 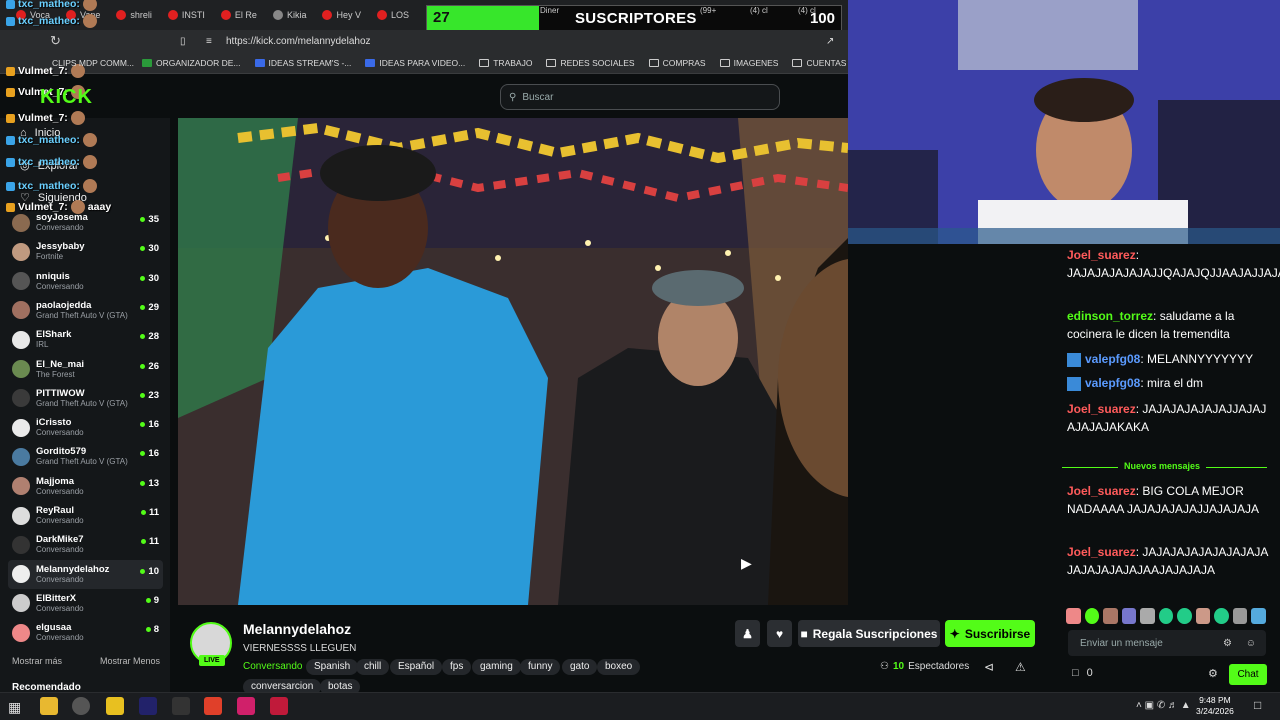 What do you see at coordinates (1227, 643) in the screenshot?
I see `translate-icon: ⚙` at bounding box center [1227, 643].